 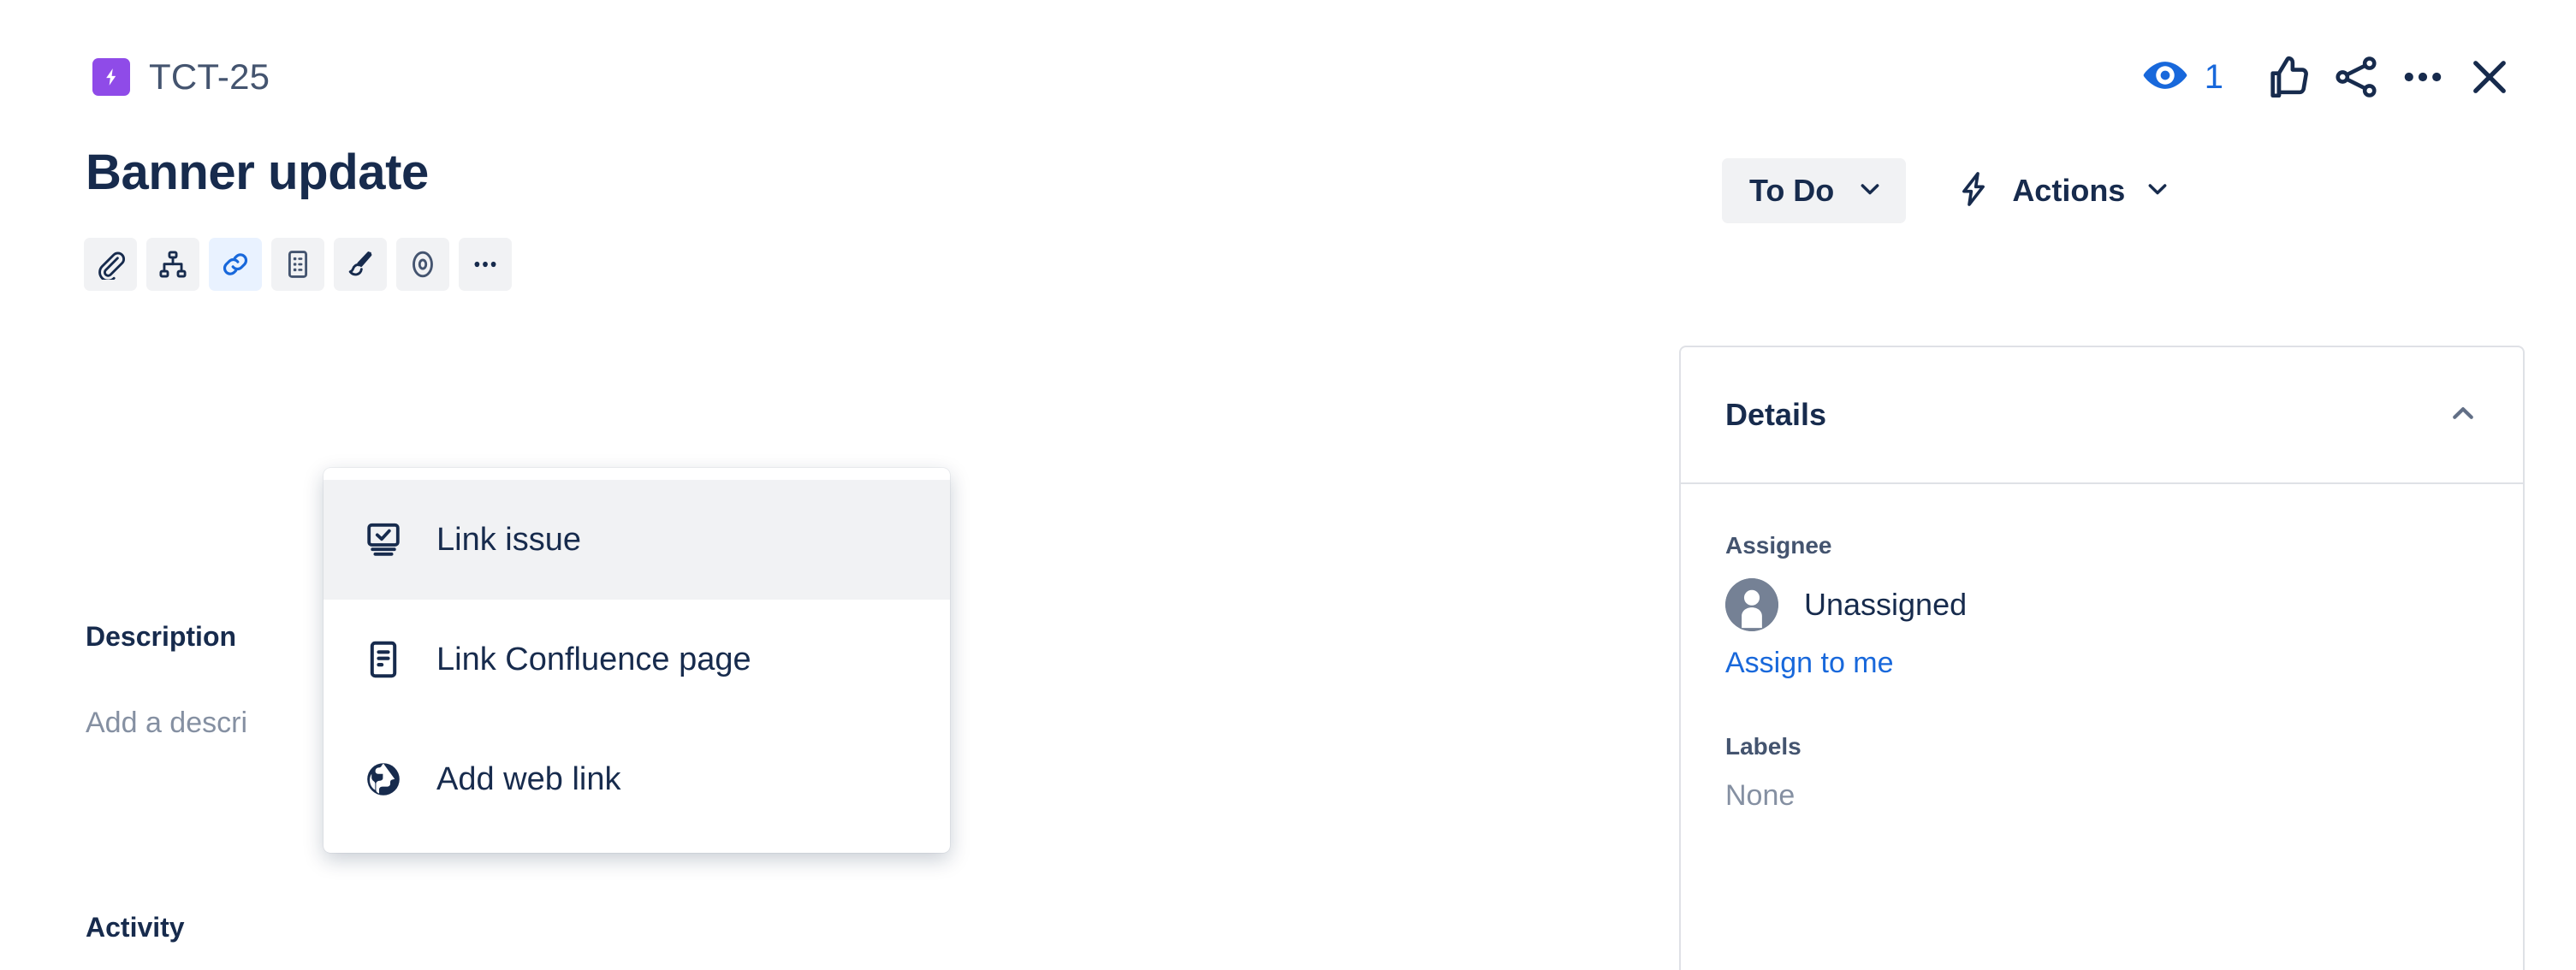 I want to click on status-label: To Do, so click(x=1792, y=190).